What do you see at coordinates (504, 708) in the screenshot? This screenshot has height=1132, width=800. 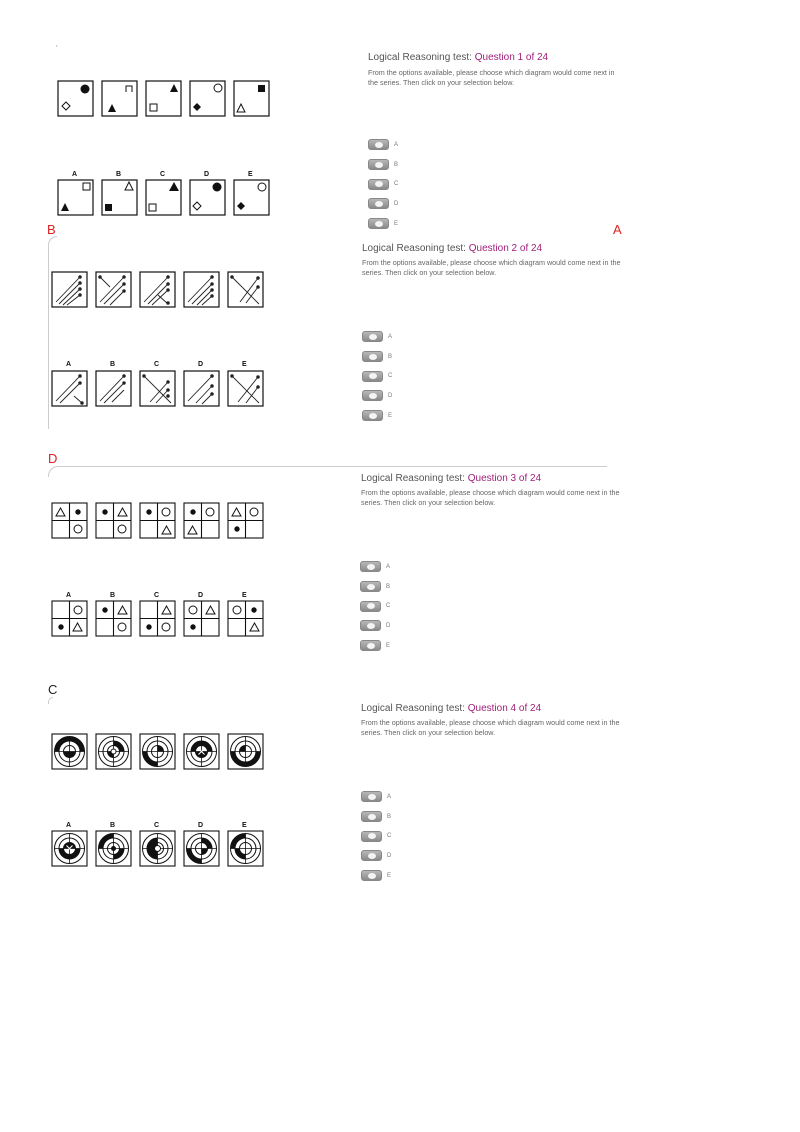 I see `question-number: Question 4 of 24` at bounding box center [504, 708].